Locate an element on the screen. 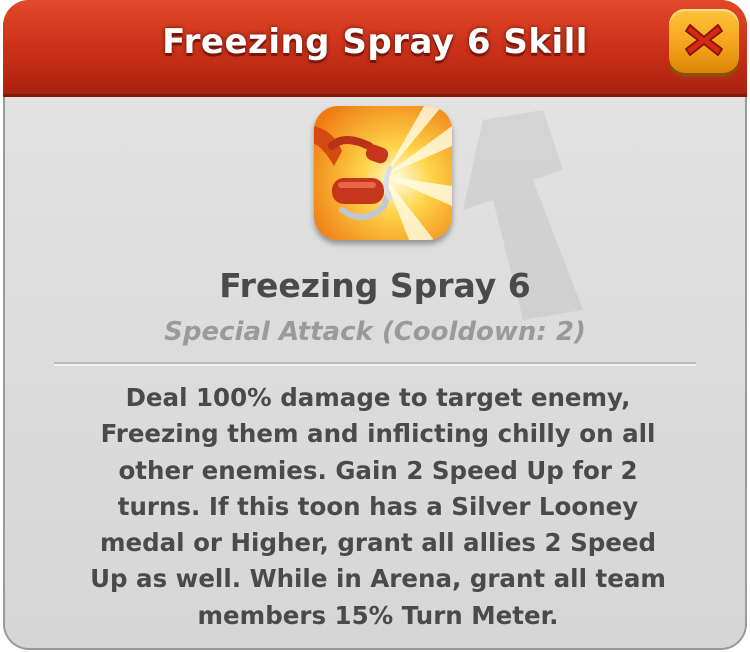  close-x-icon is located at coordinates (704, 40).